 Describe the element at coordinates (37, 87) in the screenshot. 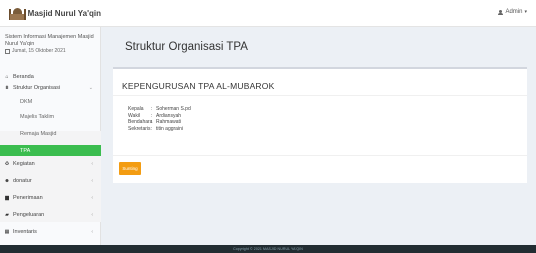

I see `sidebar-item-label: Struktur Organisasi` at that location.